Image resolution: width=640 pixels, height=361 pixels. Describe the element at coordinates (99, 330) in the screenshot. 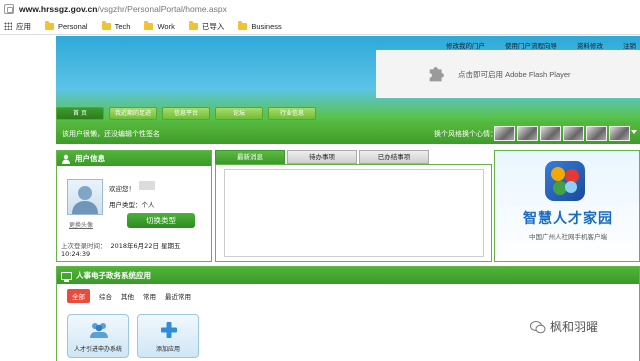

I see `people-icon` at that location.